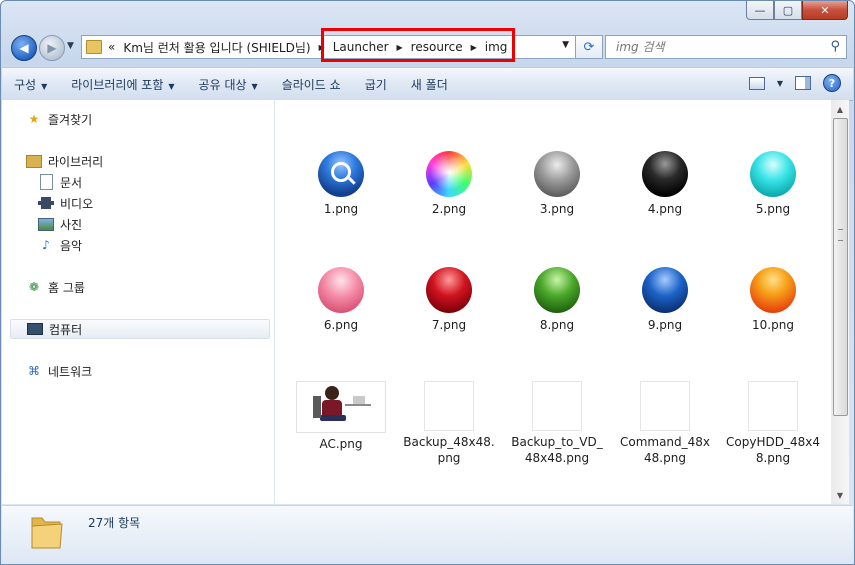  I want to click on file-item: 8.png, so click(557, 300).